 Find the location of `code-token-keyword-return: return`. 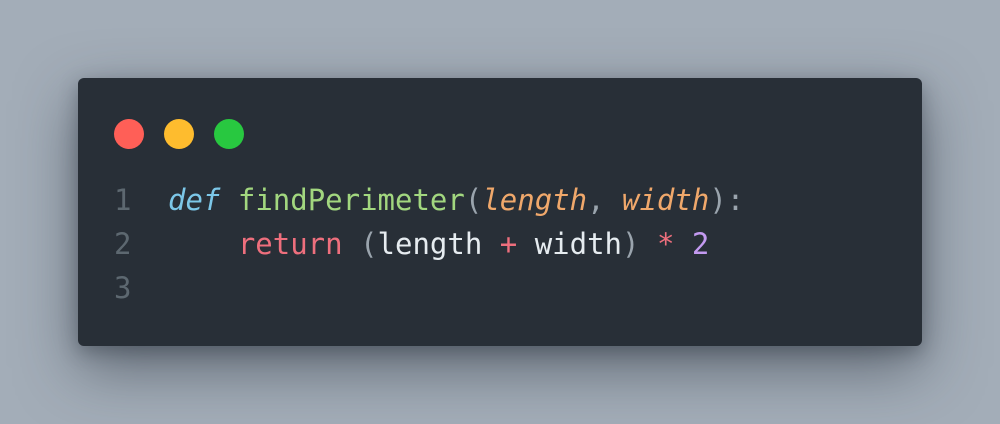

code-token-keyword-return: return is located at coordinates (290, 244).